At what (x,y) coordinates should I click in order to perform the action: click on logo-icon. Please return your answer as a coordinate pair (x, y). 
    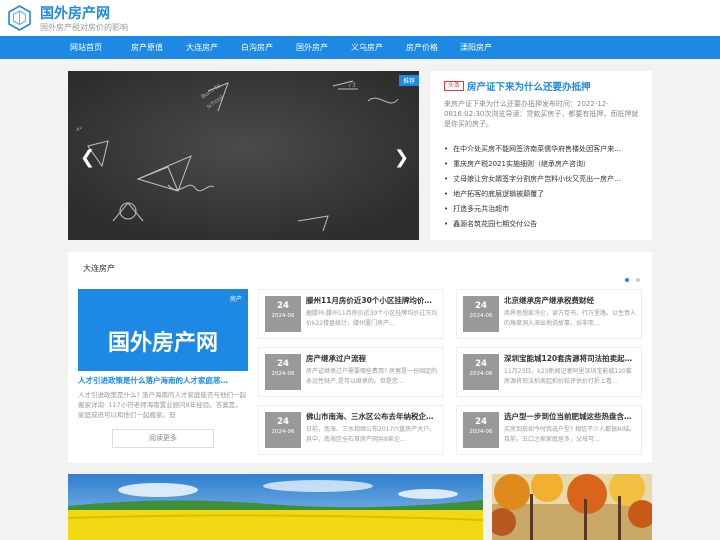
    Looking at the image, I should click on (19, 17).